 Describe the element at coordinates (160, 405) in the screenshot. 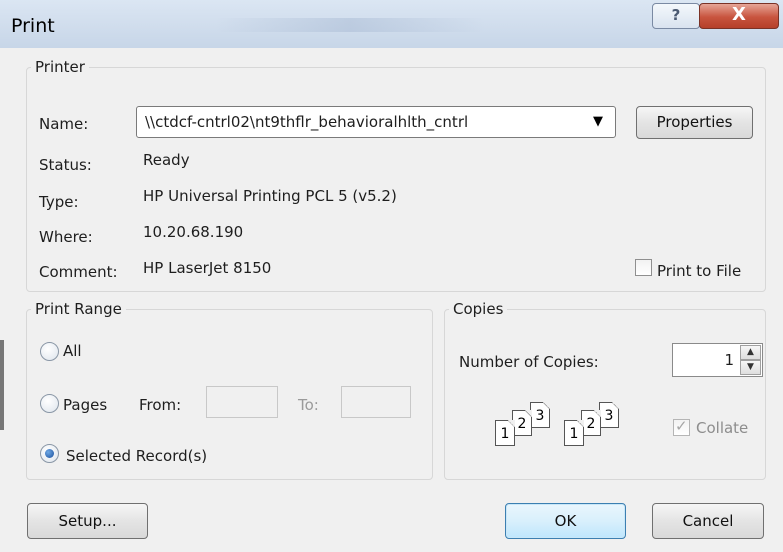

I see `from-label: From:` at that location.